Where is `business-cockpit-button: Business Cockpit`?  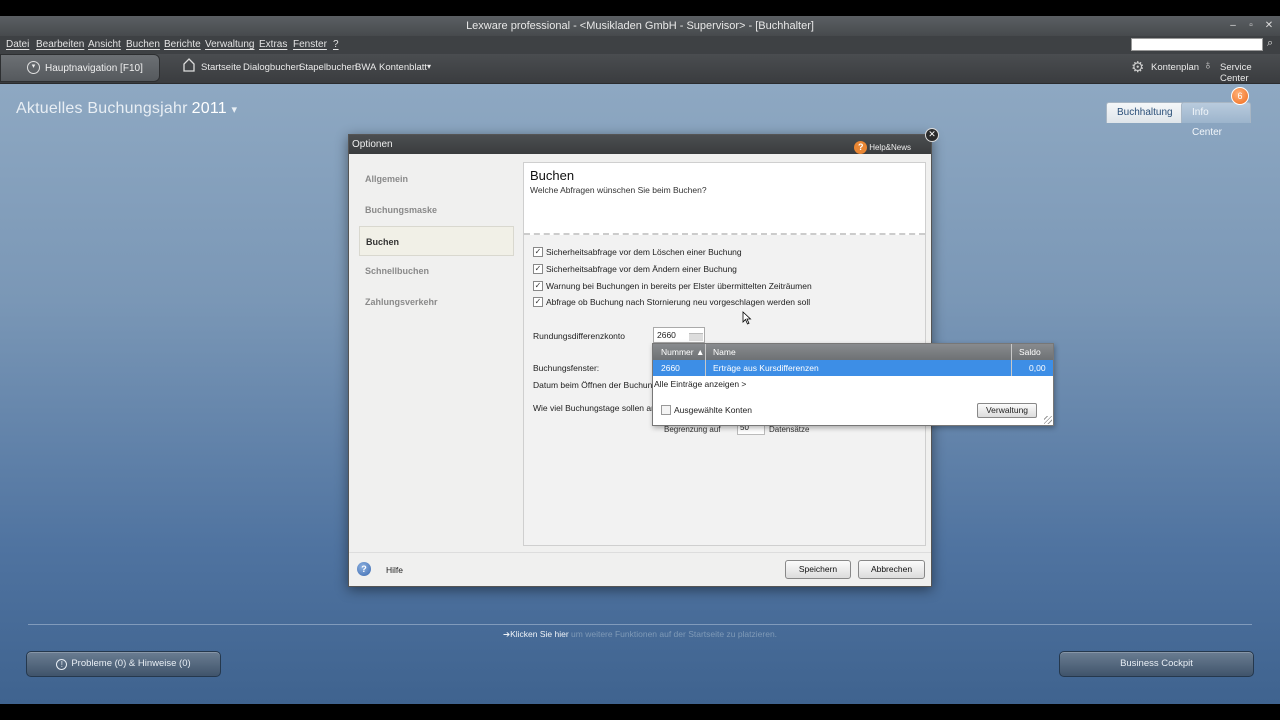 business-cockpit-button: Business Cockpit is located at coordinates (1156, 664).